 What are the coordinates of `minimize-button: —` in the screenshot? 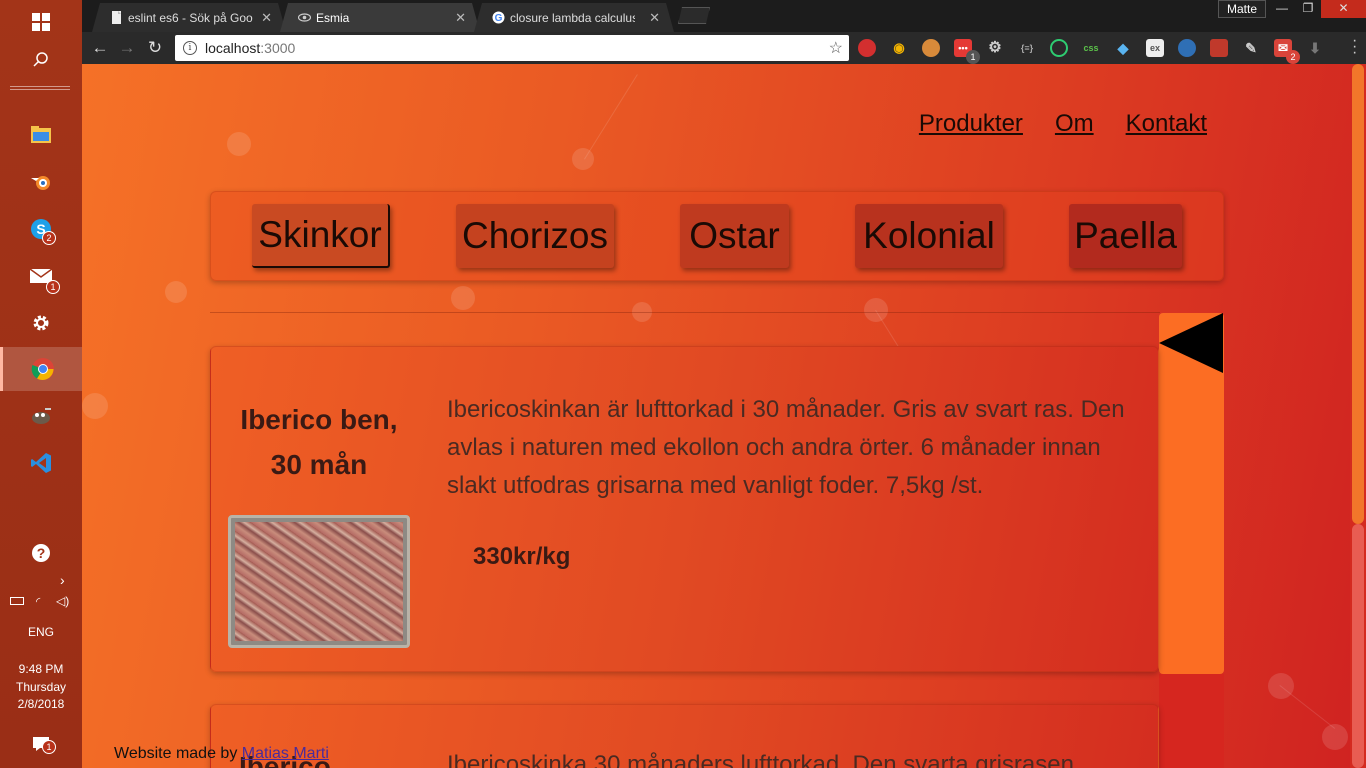 It's located at (1282, 9).